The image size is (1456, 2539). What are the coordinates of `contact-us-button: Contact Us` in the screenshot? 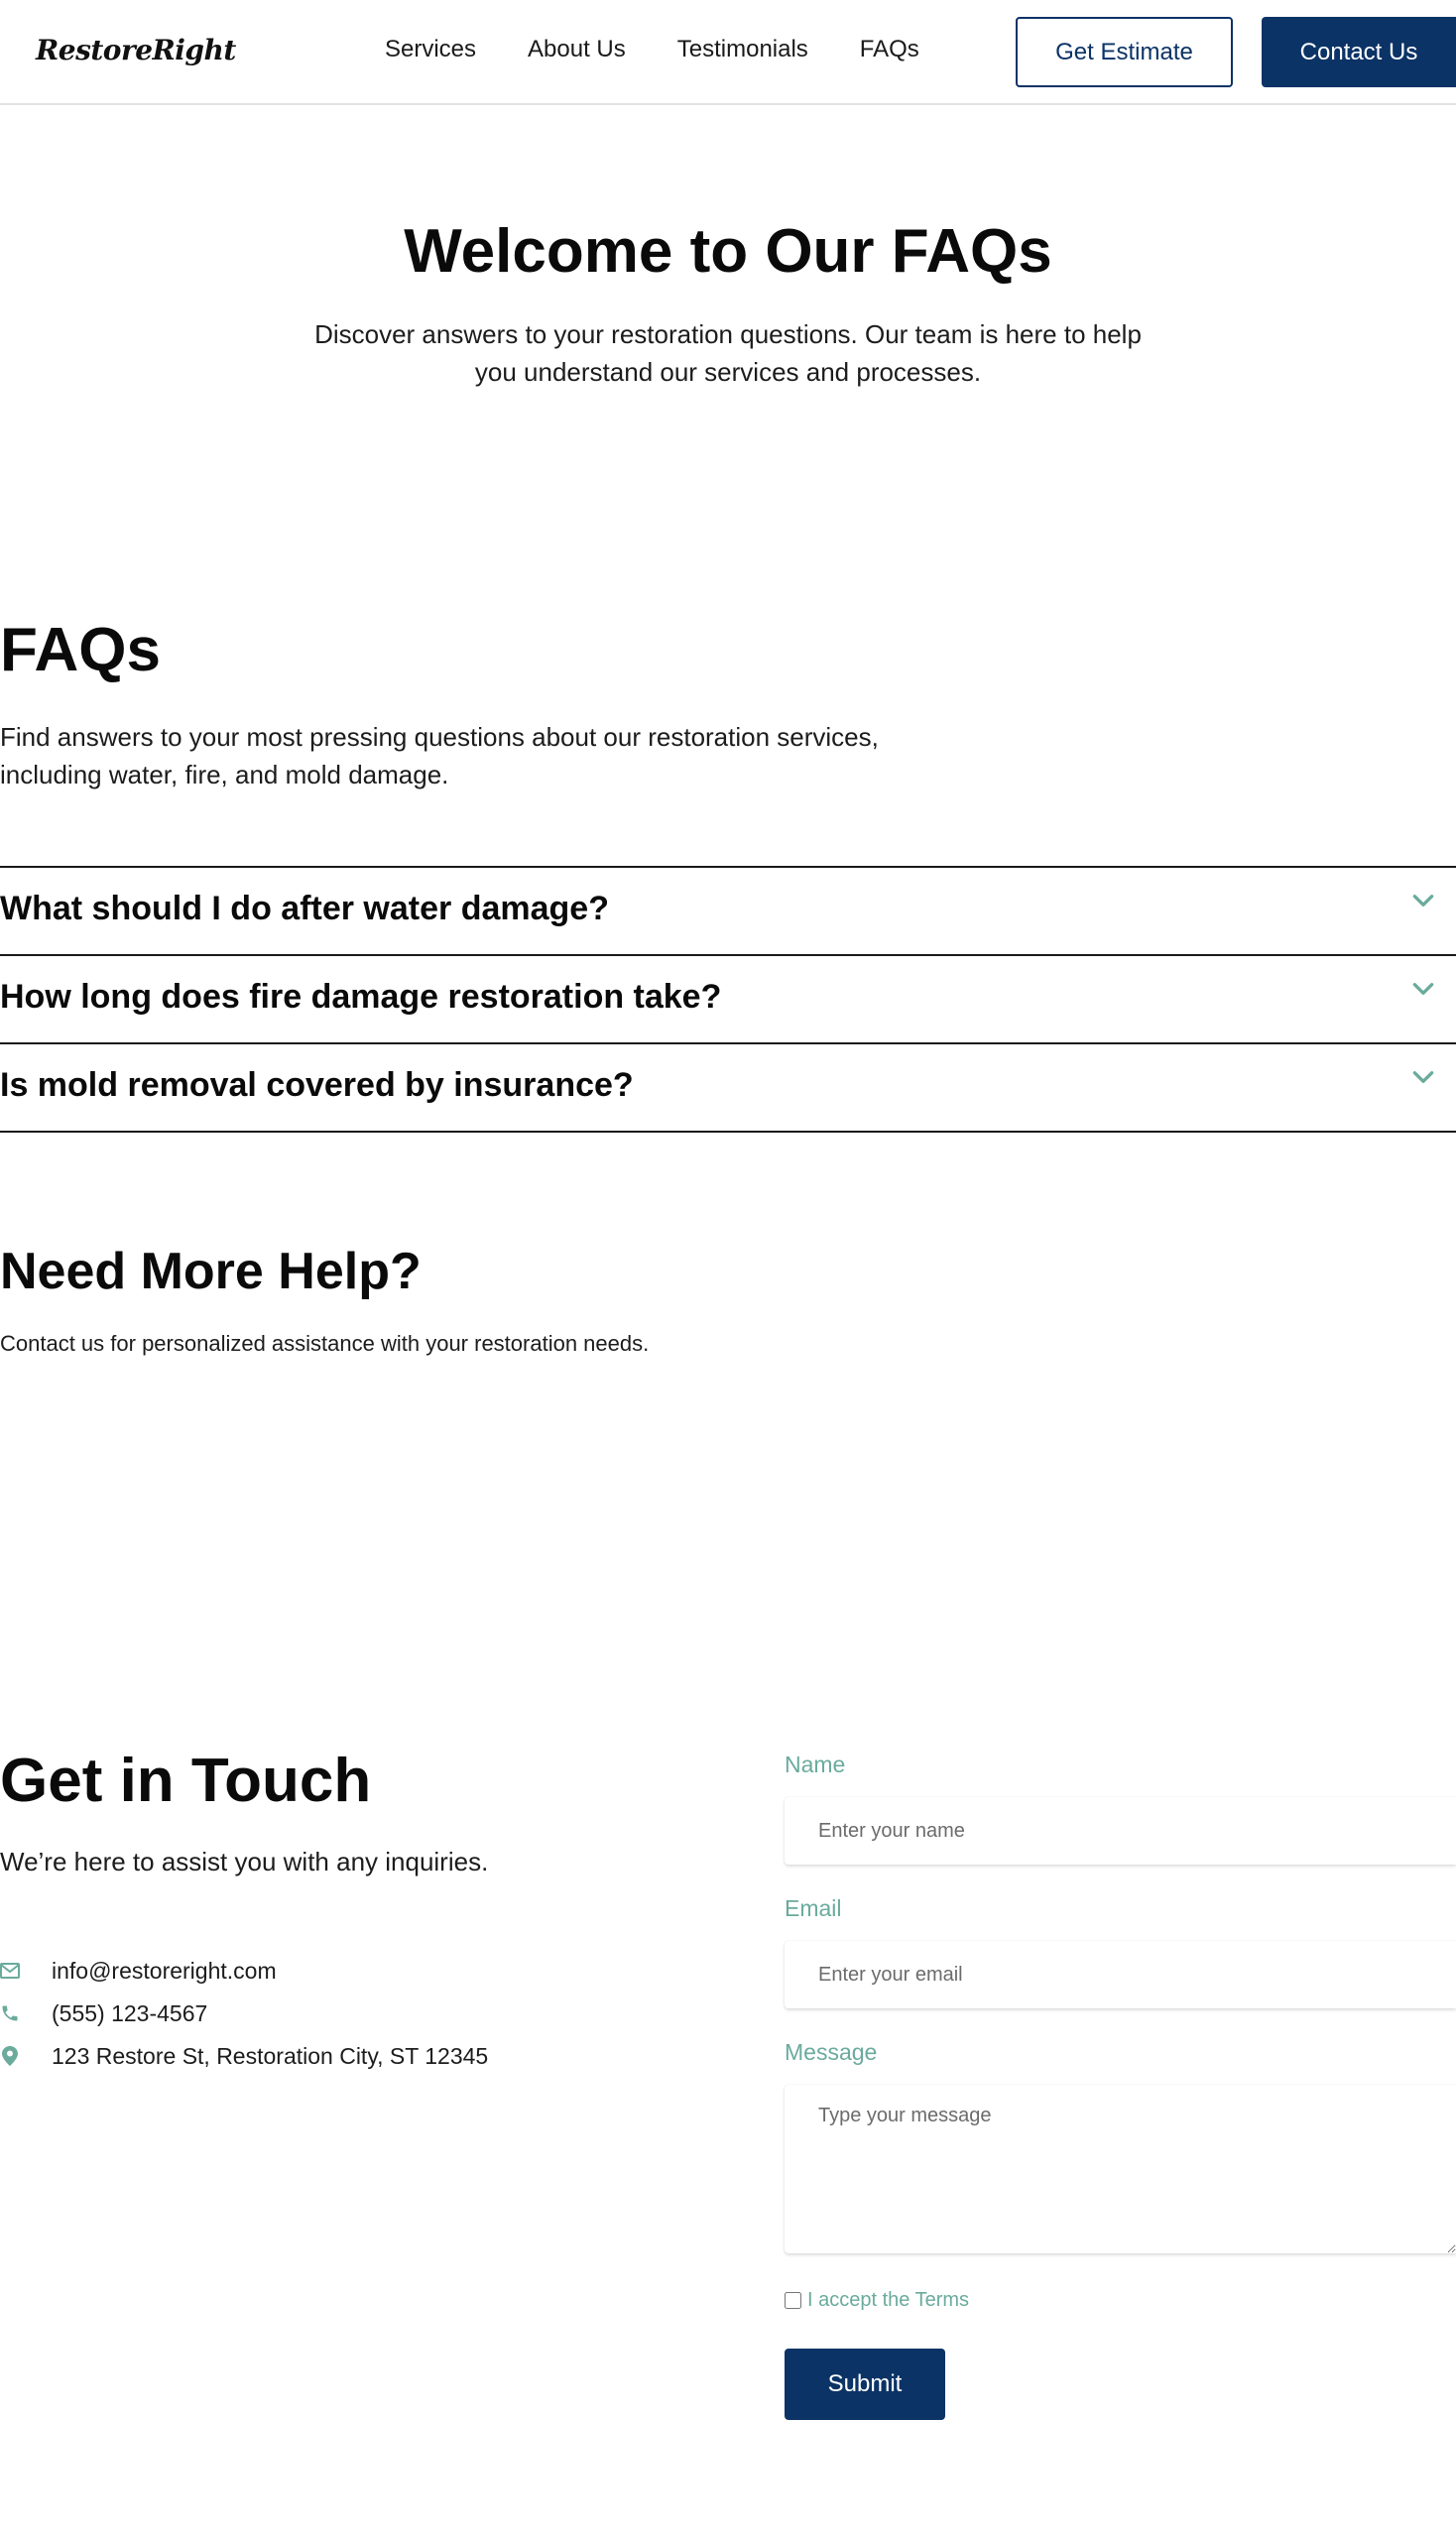 It's located at (1359, 52).